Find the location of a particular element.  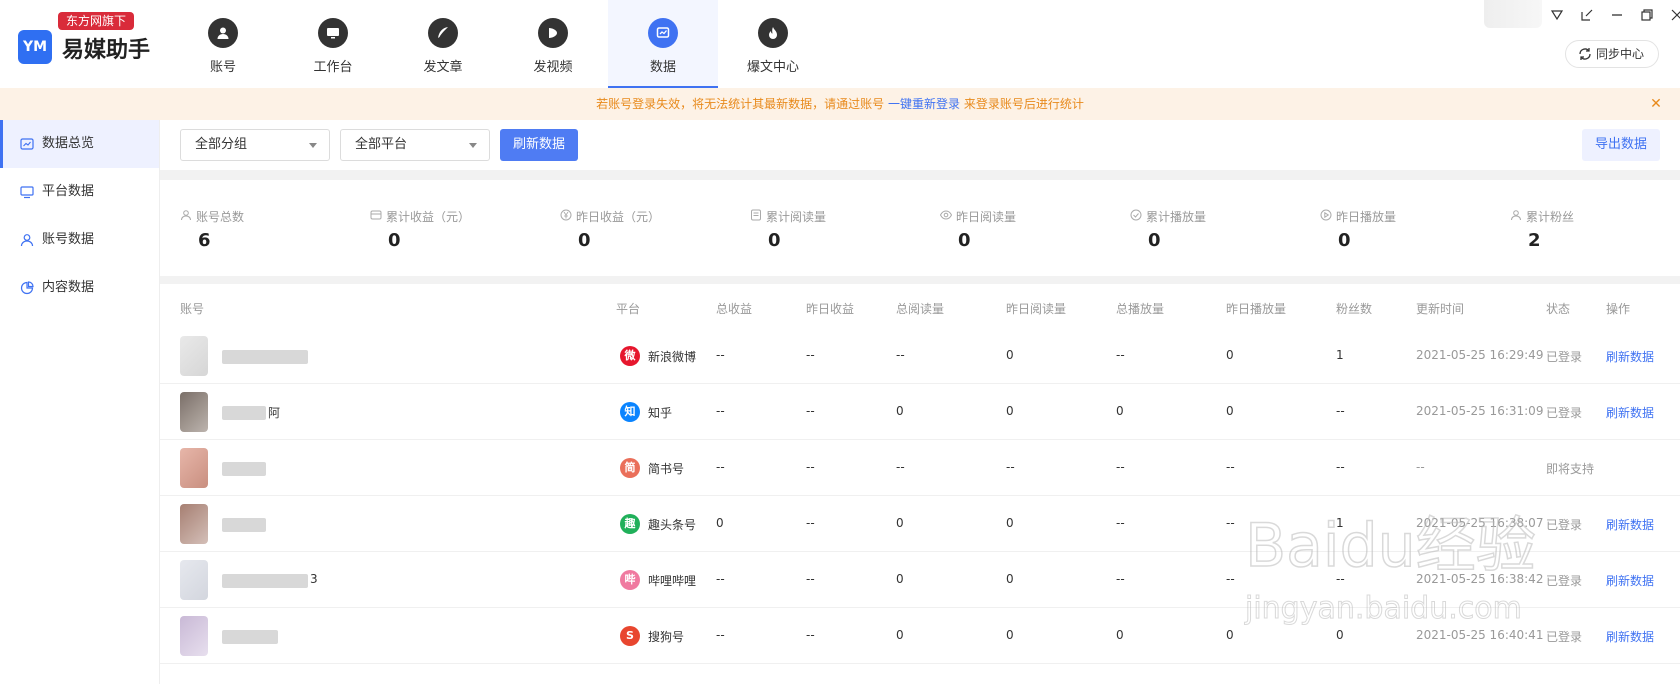

stat-yesterday-reads: 昨日阅读量 0 is located at coordinates (1015, 228).